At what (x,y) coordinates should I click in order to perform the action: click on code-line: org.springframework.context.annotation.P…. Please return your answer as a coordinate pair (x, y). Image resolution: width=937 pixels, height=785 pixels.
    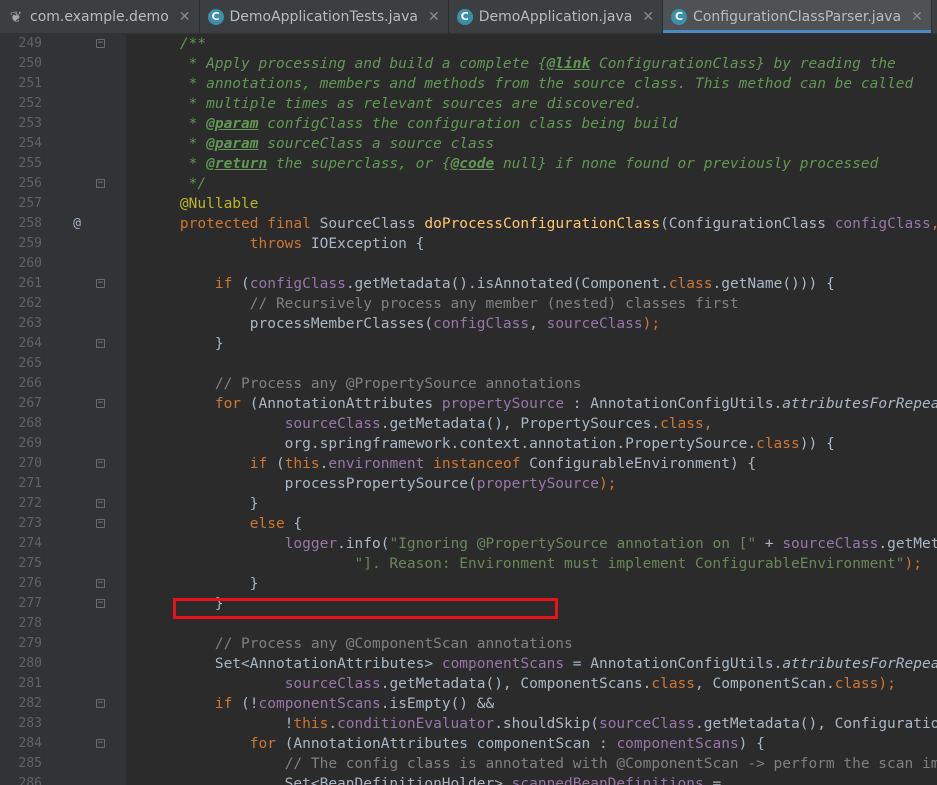
    Looking at the image, I should click on (490, 444).